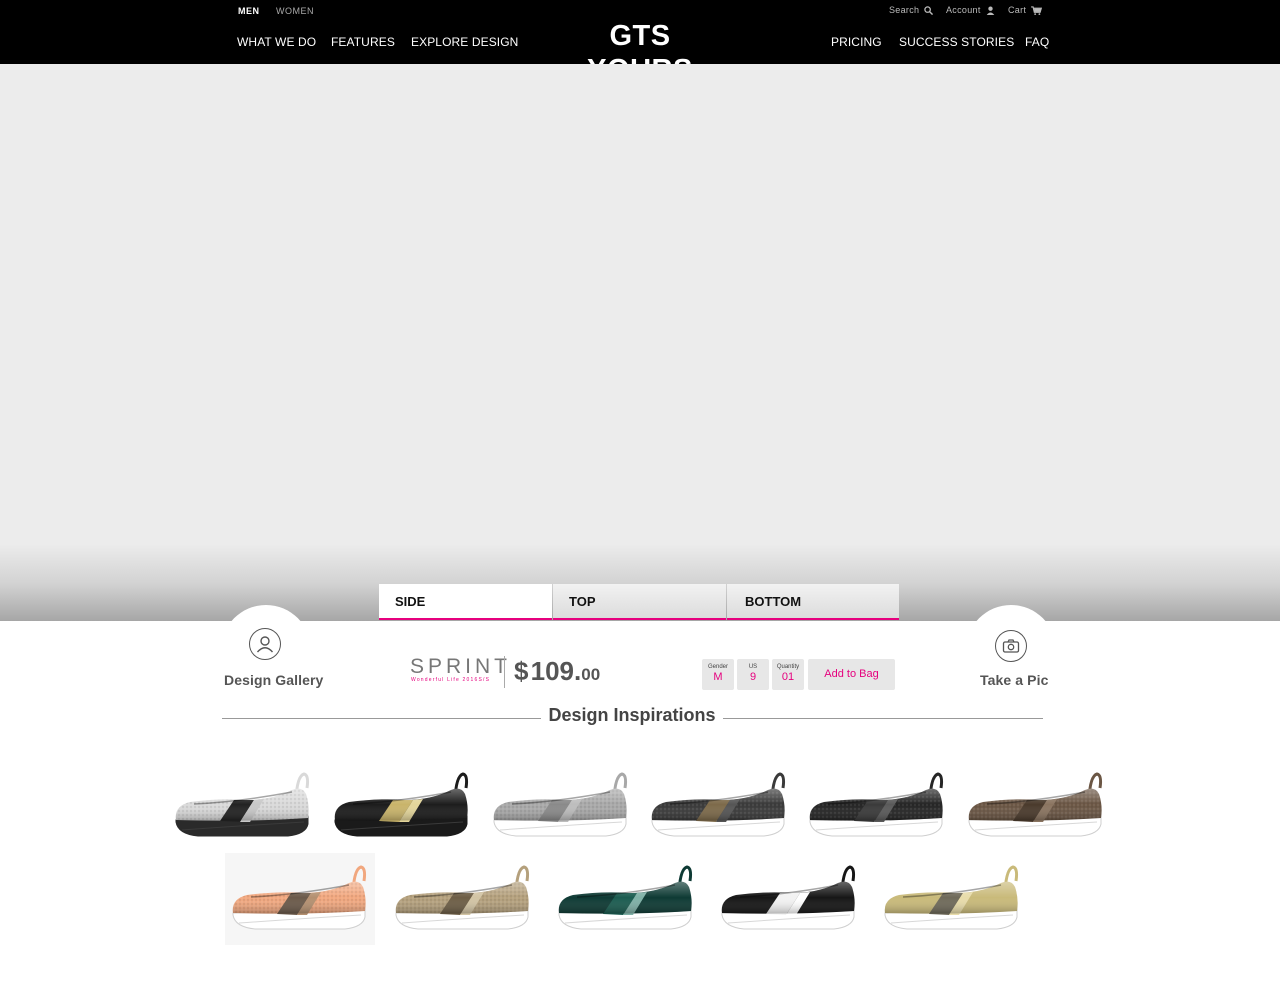 The width and height of the screenshot is (1280, 985). I want to click on take-pic-button, so click(1011, 646).